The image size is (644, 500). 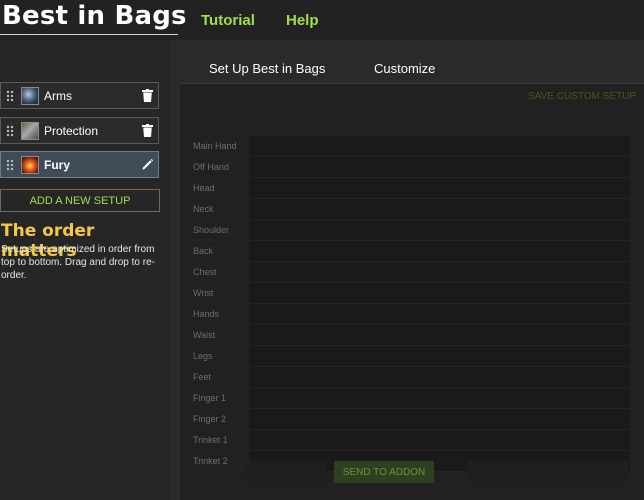 I want to click on slot-row-feet: Feet, so click(x=410, y=377).